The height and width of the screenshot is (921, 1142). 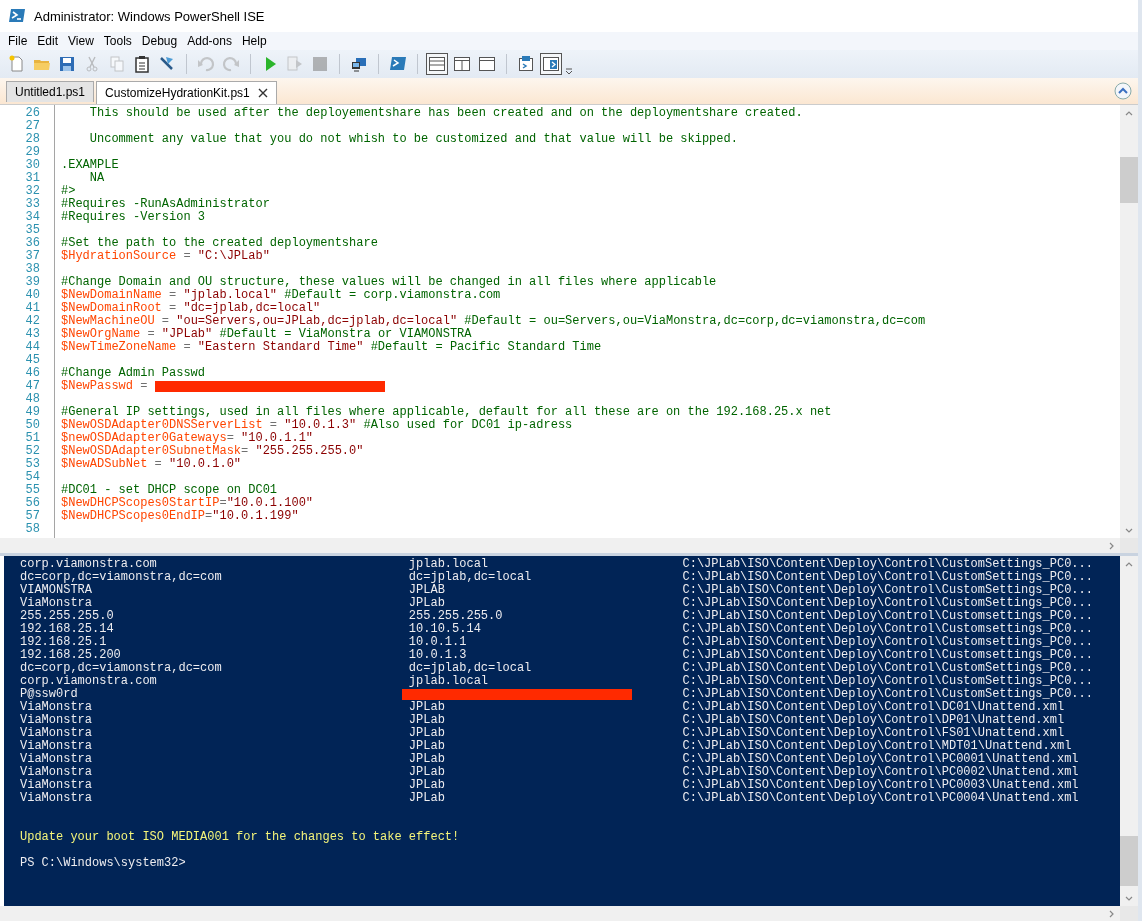 I want to click on code-line: NA, so click(x=96, y=178).